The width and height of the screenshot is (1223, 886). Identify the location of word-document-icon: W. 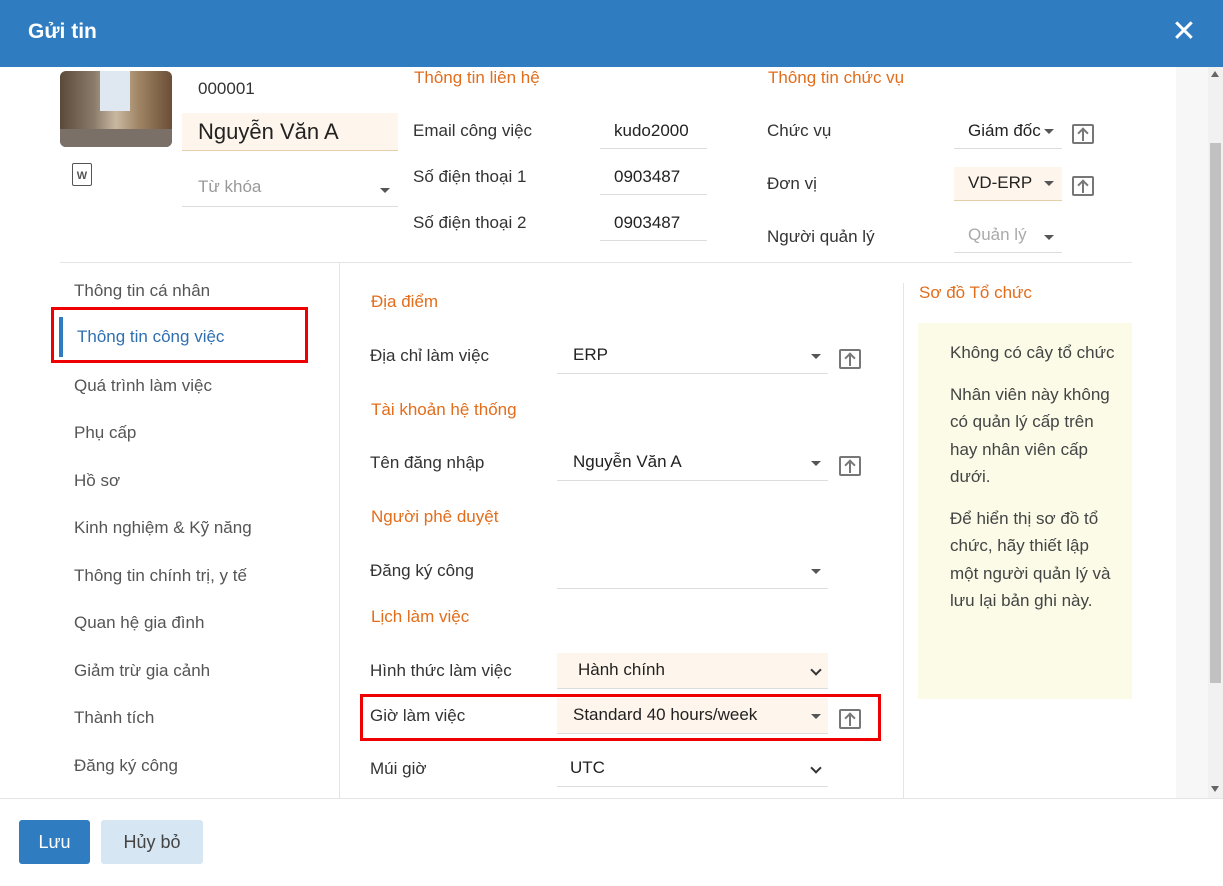
(82, 174).